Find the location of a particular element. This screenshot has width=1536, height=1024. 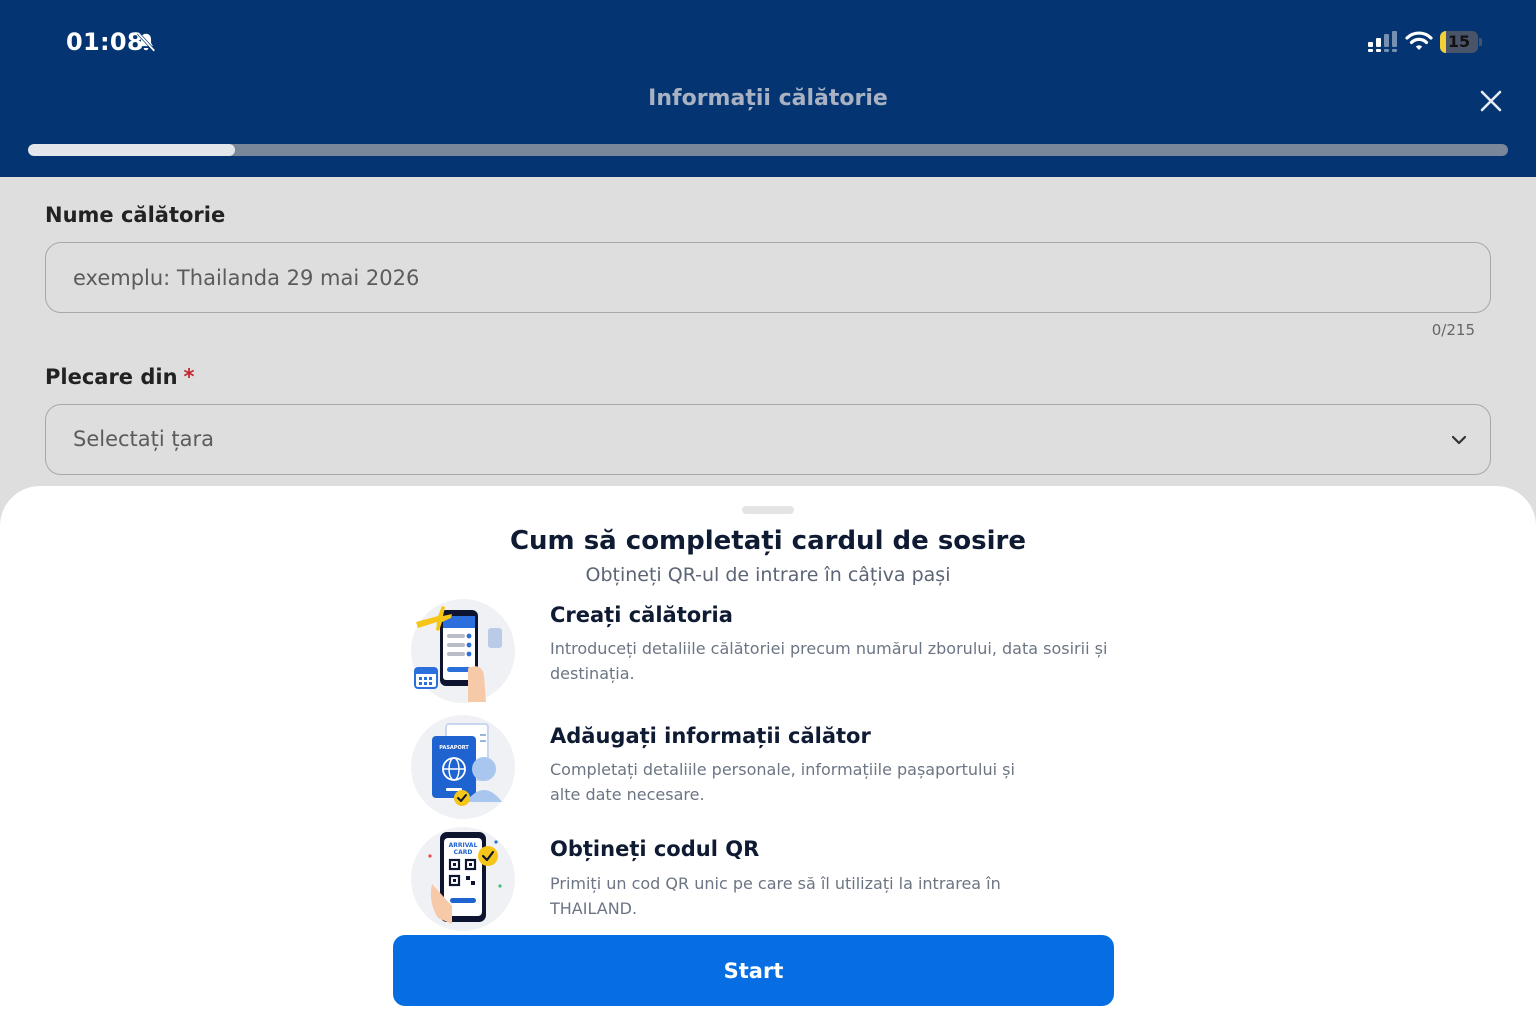

close-icon is located at coordinates (1491, 101).